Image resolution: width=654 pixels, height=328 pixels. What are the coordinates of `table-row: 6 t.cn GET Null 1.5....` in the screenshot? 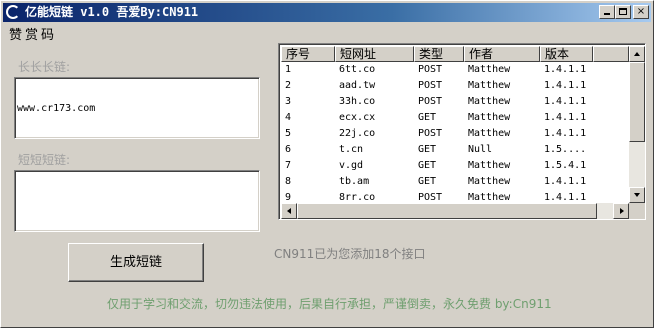 It's located at (455, 150).